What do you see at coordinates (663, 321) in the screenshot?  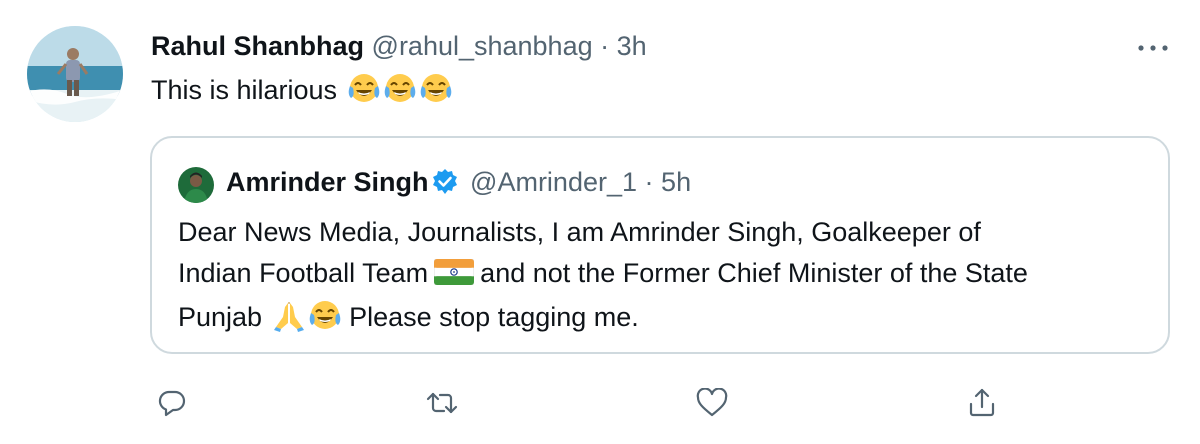 I see `quoted-text-line: Punjab Please stop tagging me.` at bounding box center [663, 321].